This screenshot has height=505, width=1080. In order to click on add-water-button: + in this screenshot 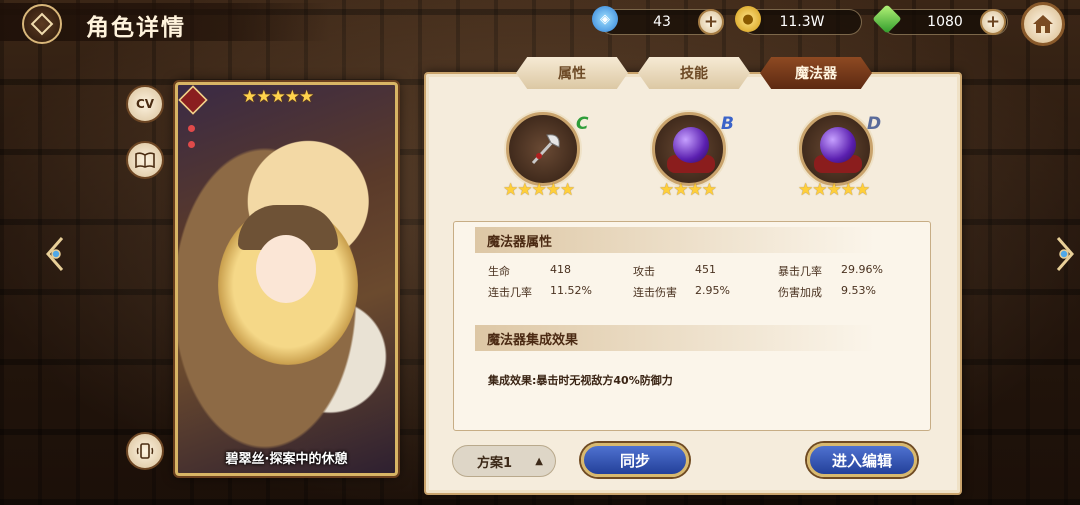, I will do `click(711, 22)`.